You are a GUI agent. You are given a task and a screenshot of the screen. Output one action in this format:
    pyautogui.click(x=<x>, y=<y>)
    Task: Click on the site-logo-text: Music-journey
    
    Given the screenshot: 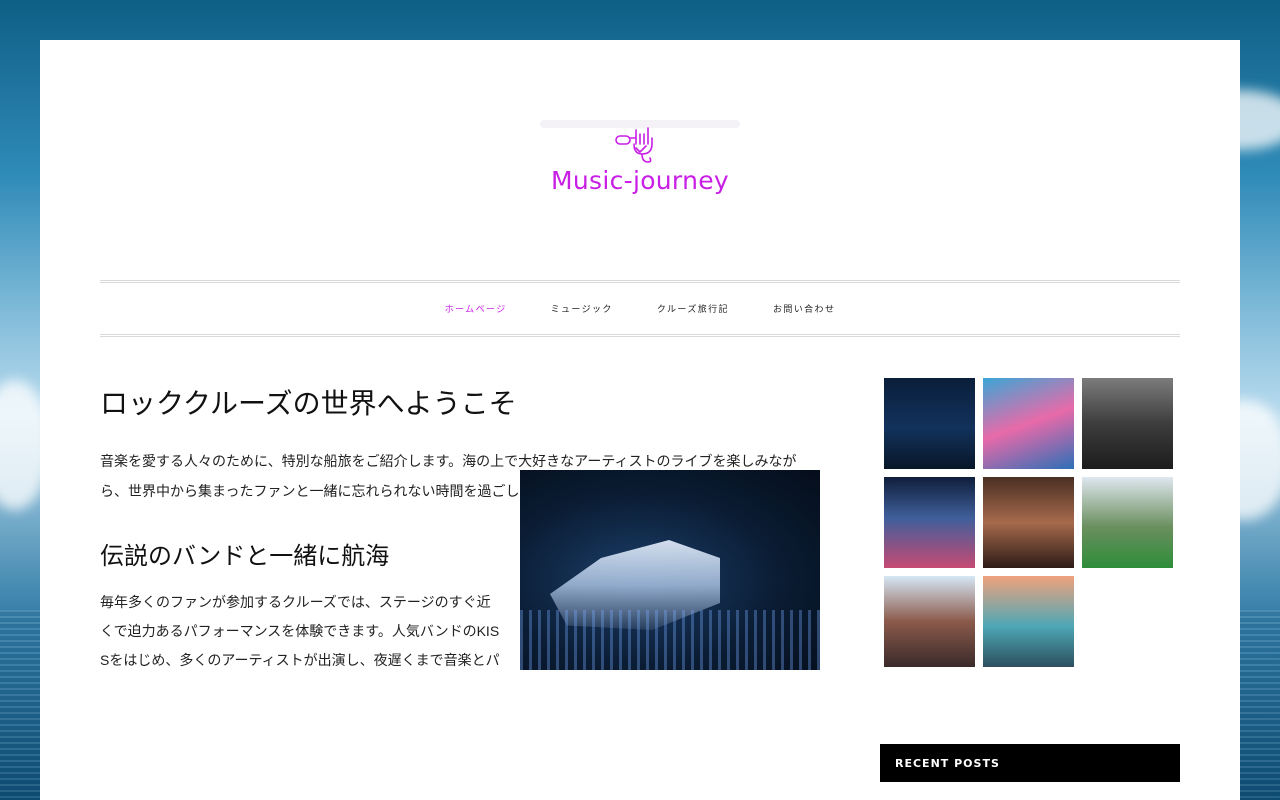 What is the action you would take?
    pyautogui.click(x=640, y=180)
    